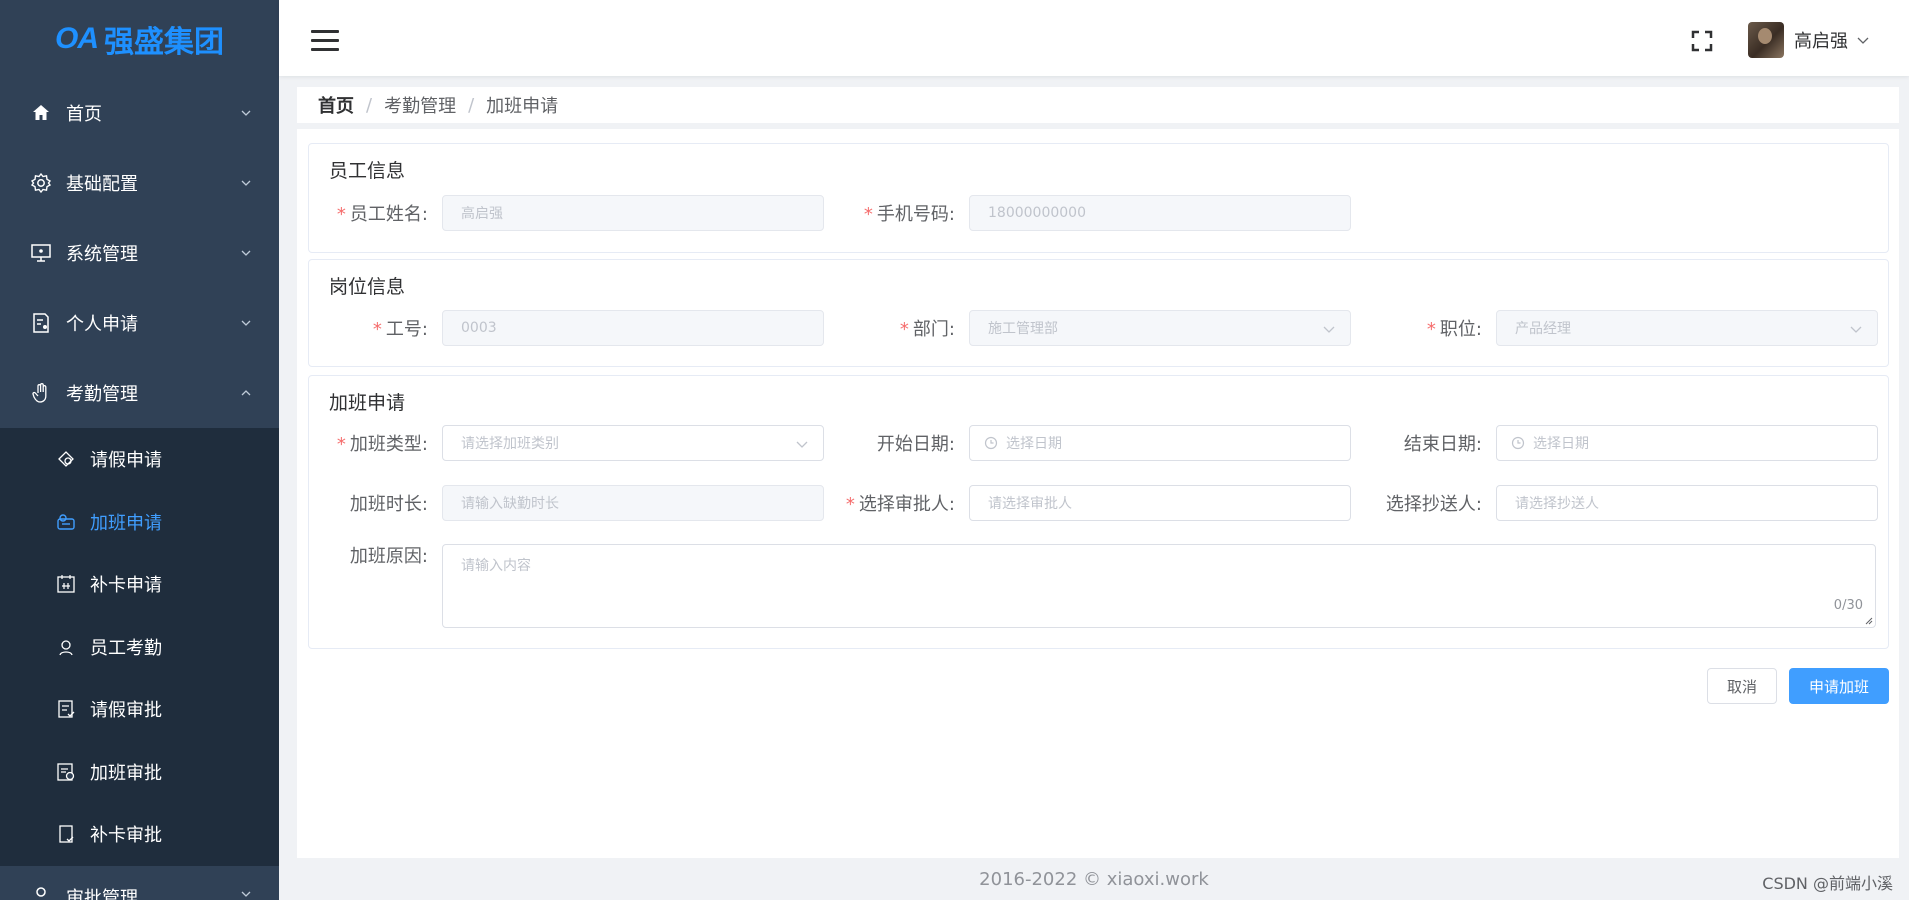 The width and height of the screenshot is (1909, 900). Describe the element at coordinates (400, 329) in the screenshot. I see `field-label: * 工号:` at that location.